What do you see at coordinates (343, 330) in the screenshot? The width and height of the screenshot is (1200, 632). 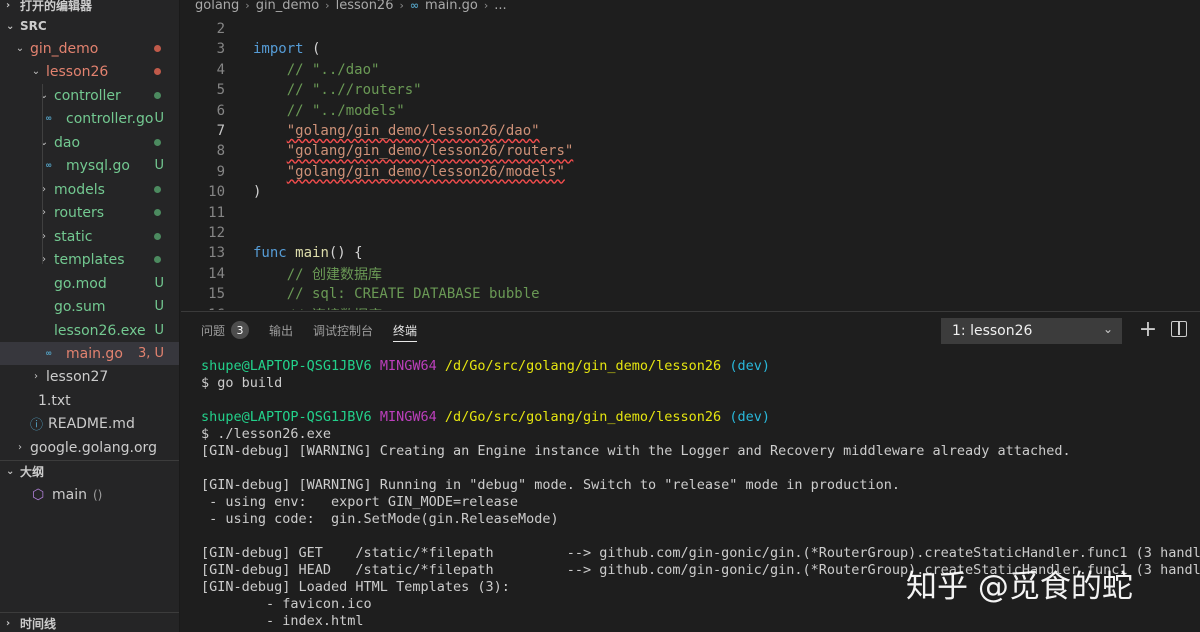 I see `tab-debug-console: 调试控制台` at bounding box center [343, 330].